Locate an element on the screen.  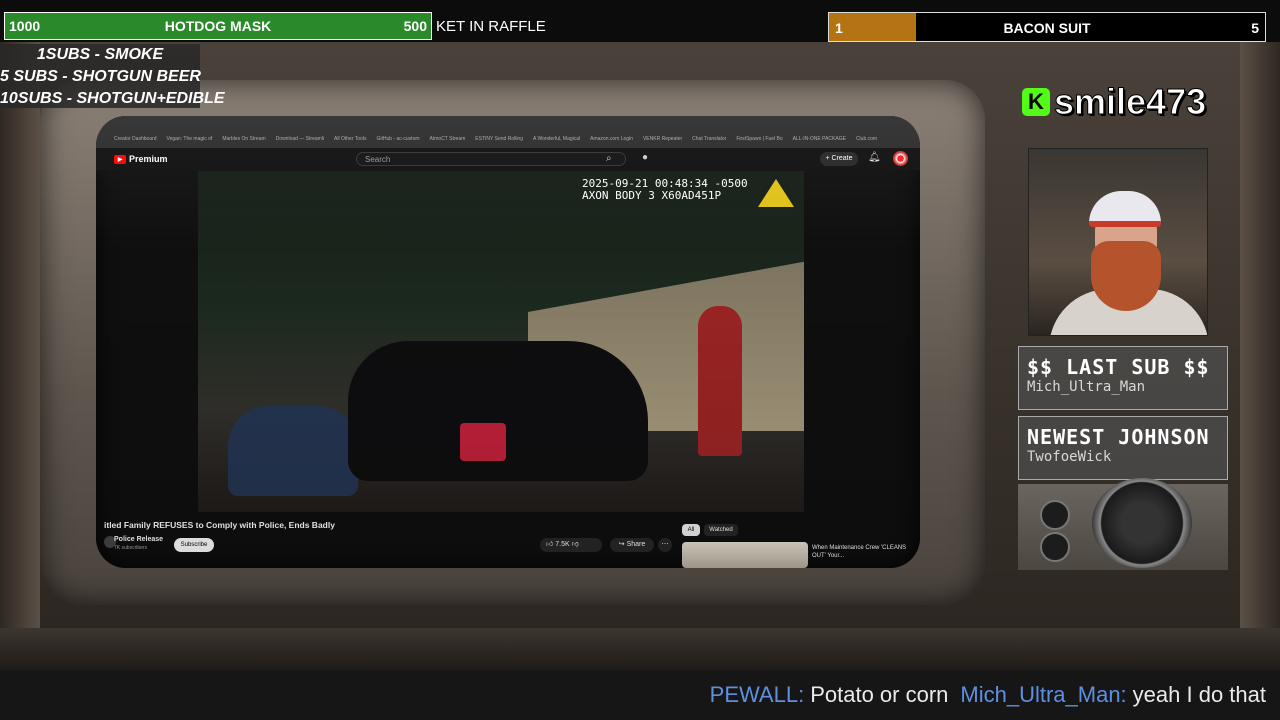
bookmark: VENKR Repeater is located at coordinates (662, 142).